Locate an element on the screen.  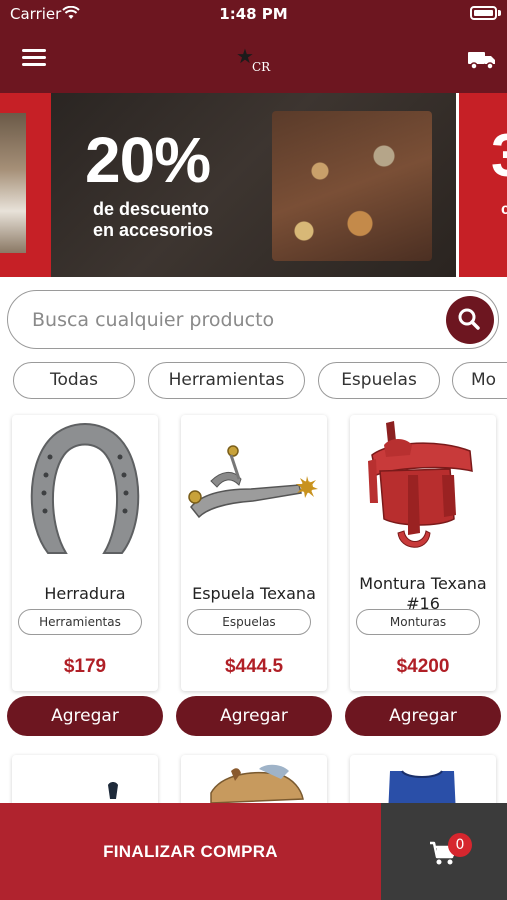
cart-count-badge: 0 is located at coordinates (460, 845).